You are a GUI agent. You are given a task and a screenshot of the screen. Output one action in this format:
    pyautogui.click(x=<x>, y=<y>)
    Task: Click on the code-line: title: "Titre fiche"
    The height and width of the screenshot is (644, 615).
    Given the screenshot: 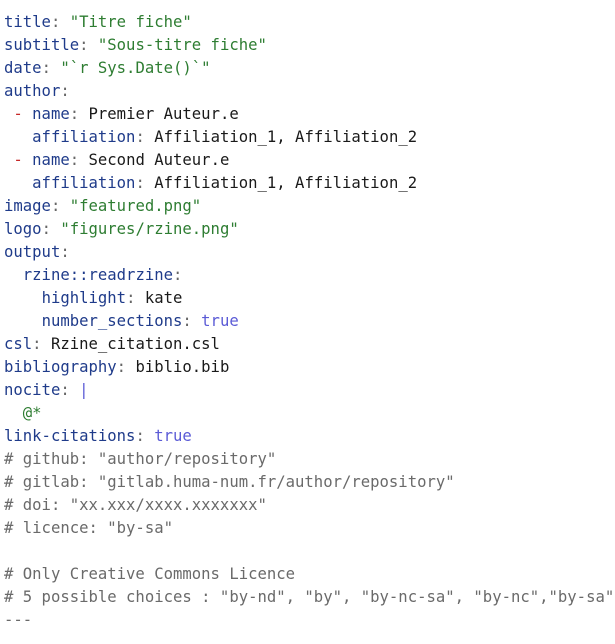 What is the action you would take?
    pyautogui.click(x=98, y=22)
    